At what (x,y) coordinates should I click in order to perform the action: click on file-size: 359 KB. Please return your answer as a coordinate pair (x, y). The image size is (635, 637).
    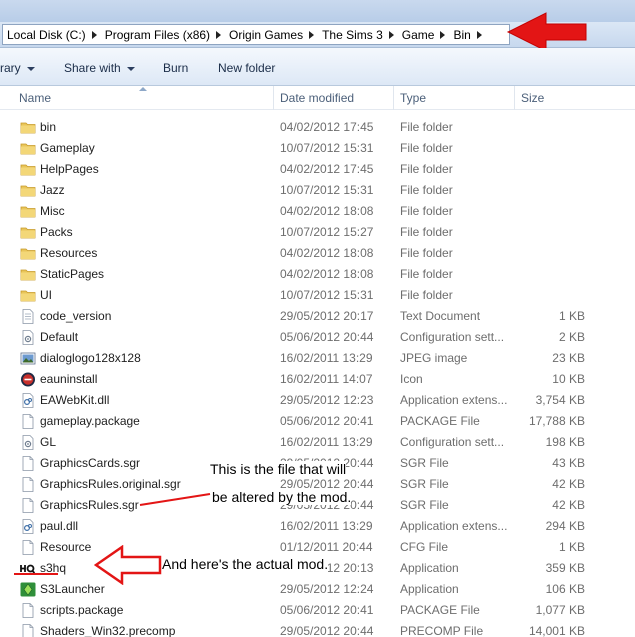
    Looking at the image, I should click on (565, 568).